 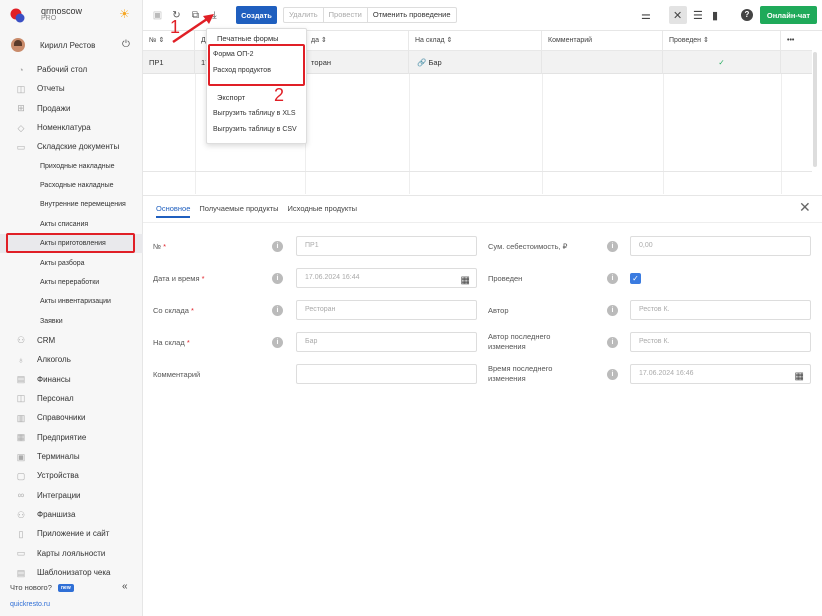 I want to click on sidebar-item: ♁ Алкоголь, so click(x=71, y=359).